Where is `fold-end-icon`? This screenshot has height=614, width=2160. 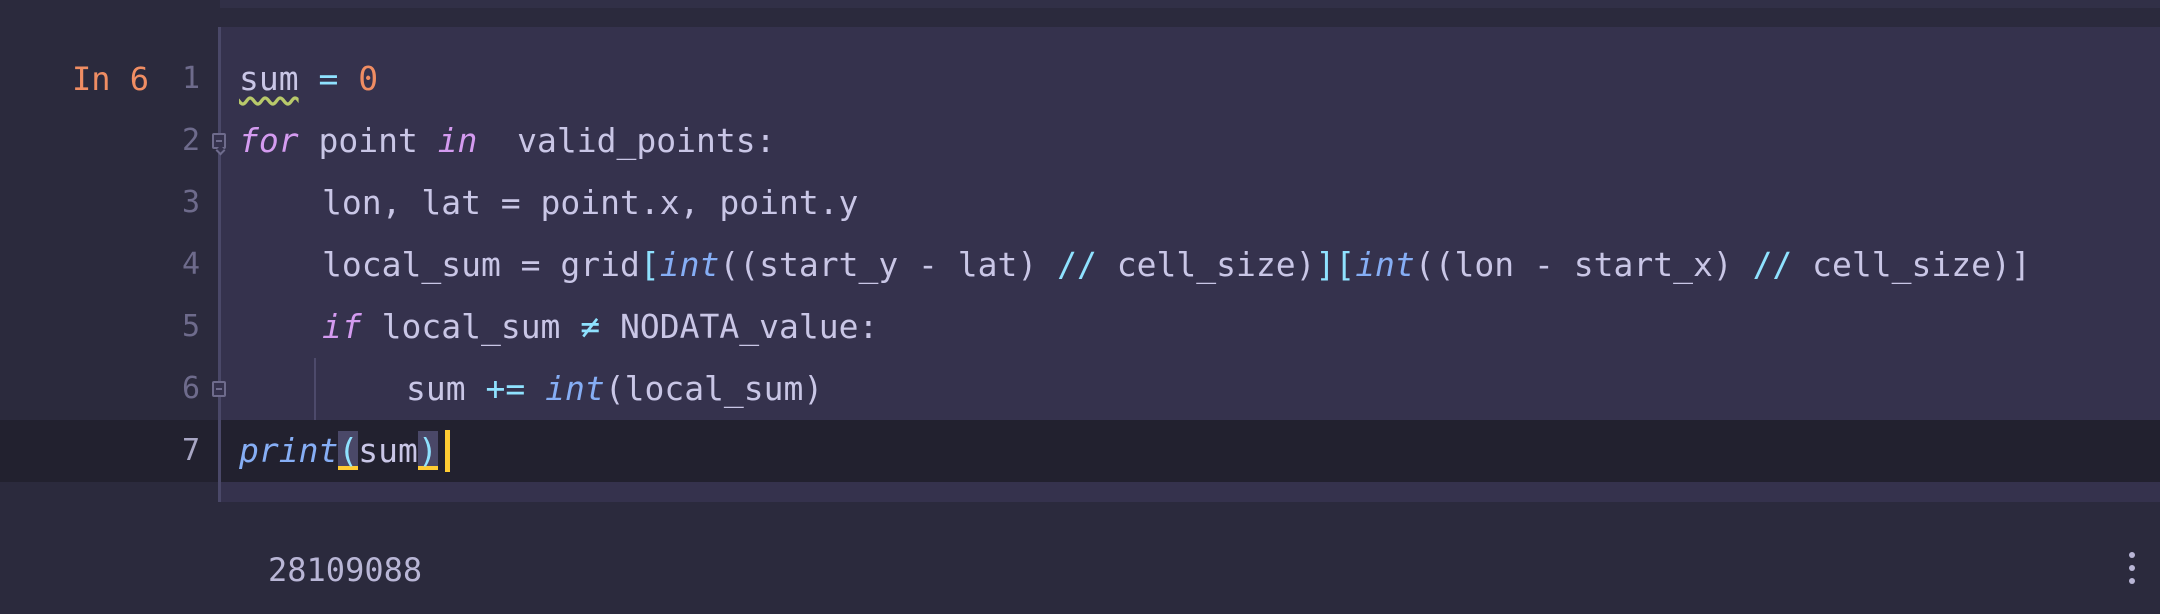 fold-end-icon is located at coordinates (219, 389).